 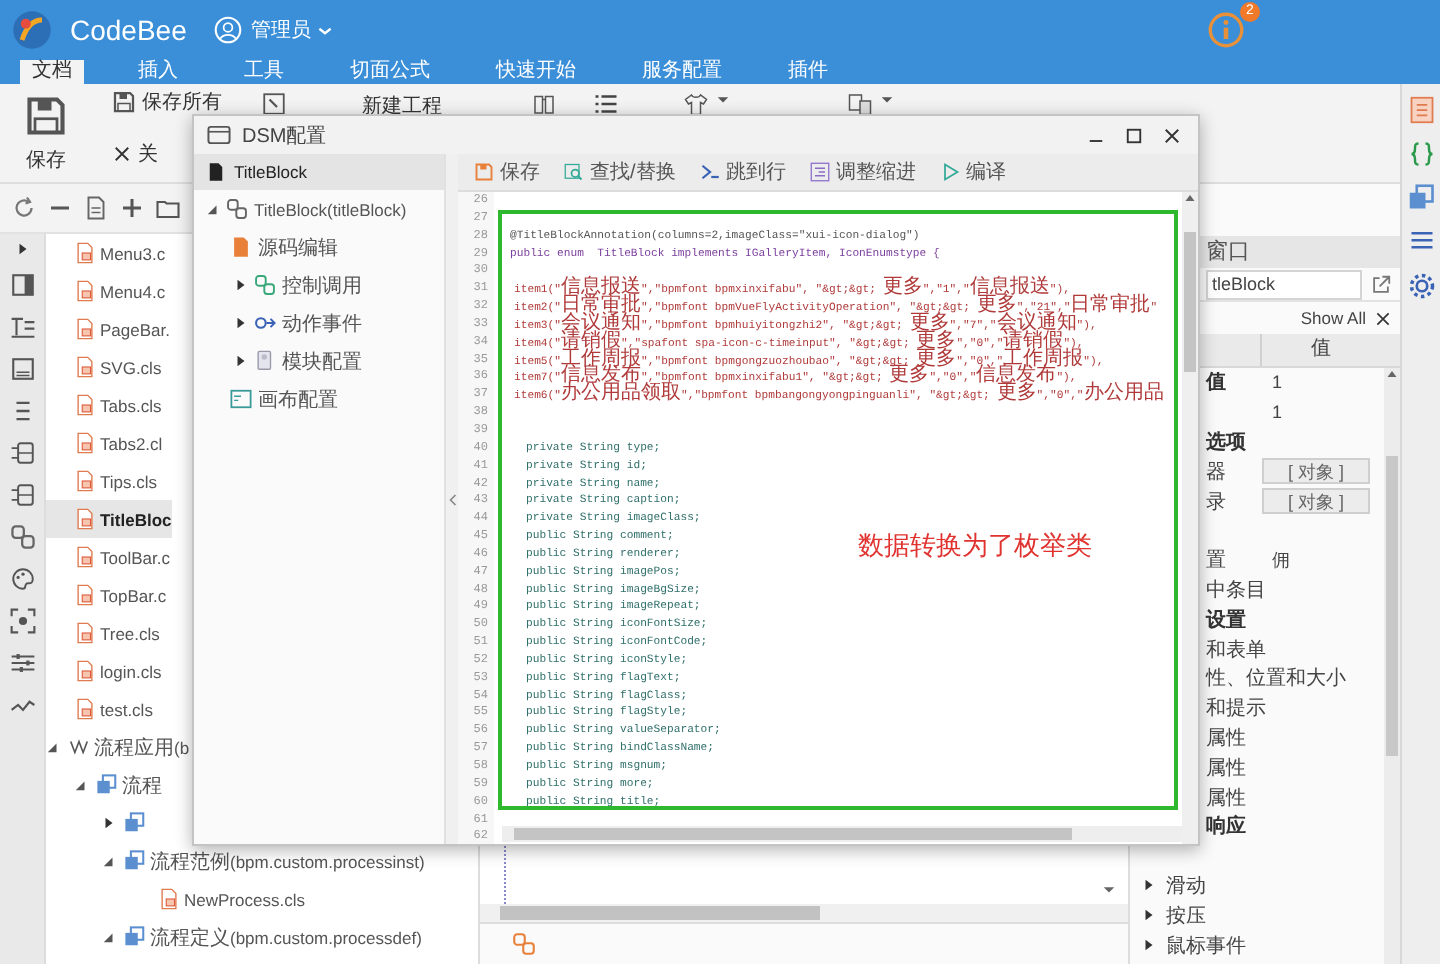 What do you see at coordinates (1381, 284) in the screenshot?
I see `external-link-icon` at bounding box center [1381, 284].